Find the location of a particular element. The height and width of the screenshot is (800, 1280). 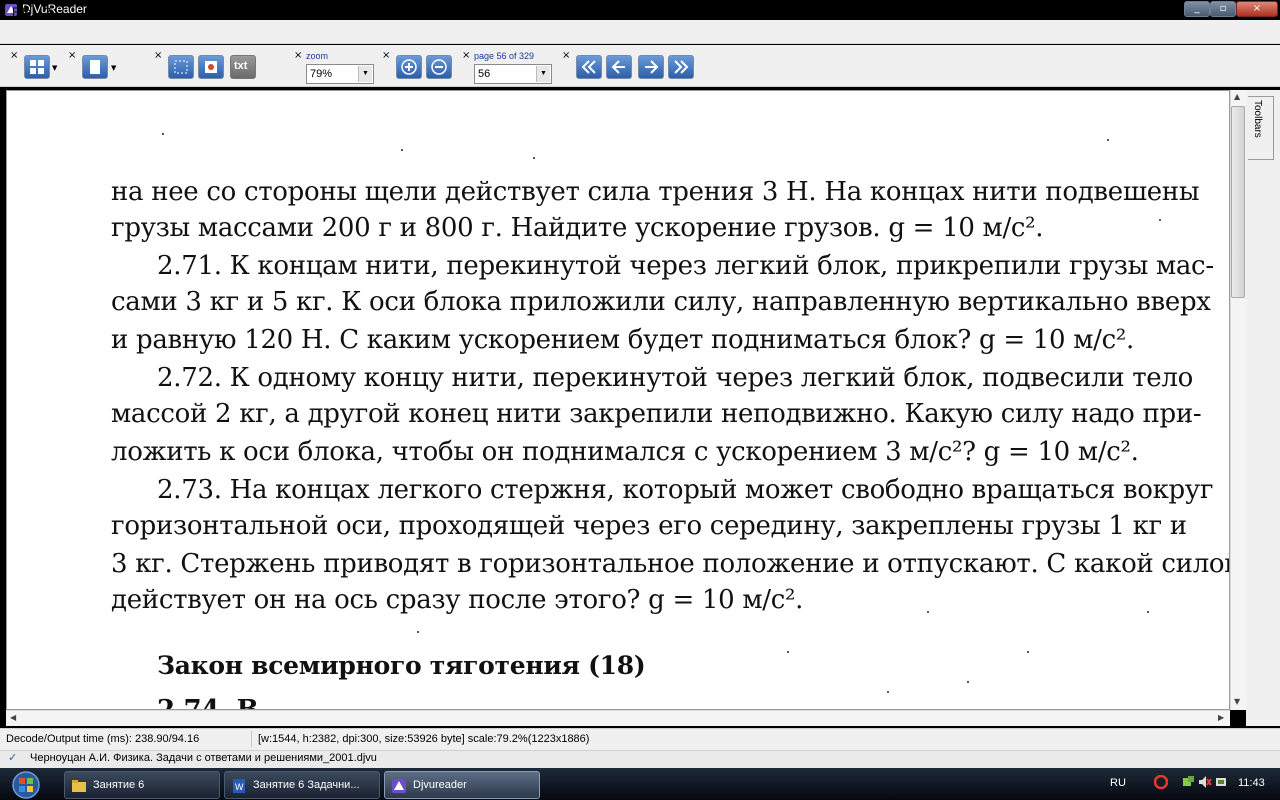

close-button: × is located at coordinates (1257, 9).